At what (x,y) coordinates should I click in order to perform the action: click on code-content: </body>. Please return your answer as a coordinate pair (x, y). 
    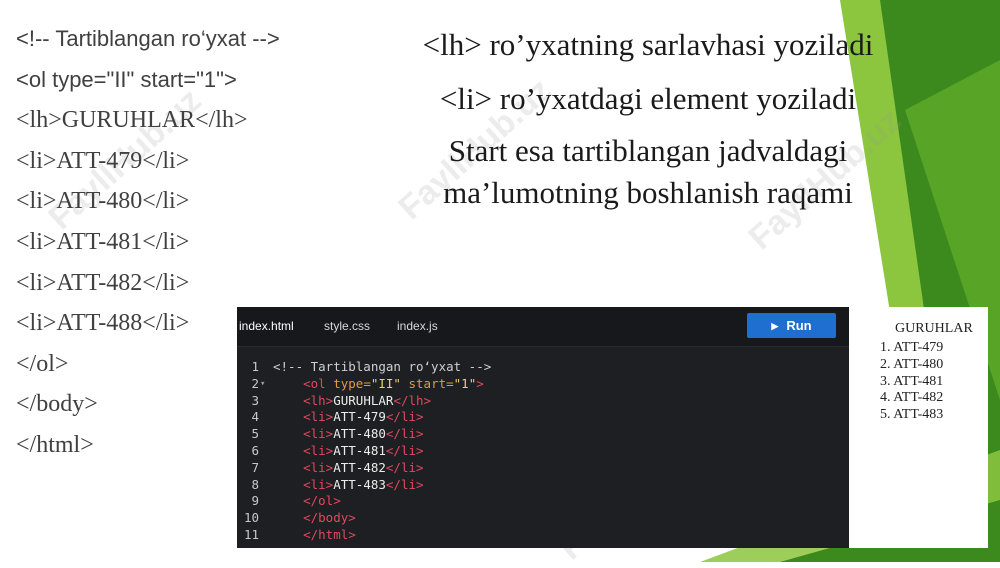
    Looking at the image, I should click on (314, 518).